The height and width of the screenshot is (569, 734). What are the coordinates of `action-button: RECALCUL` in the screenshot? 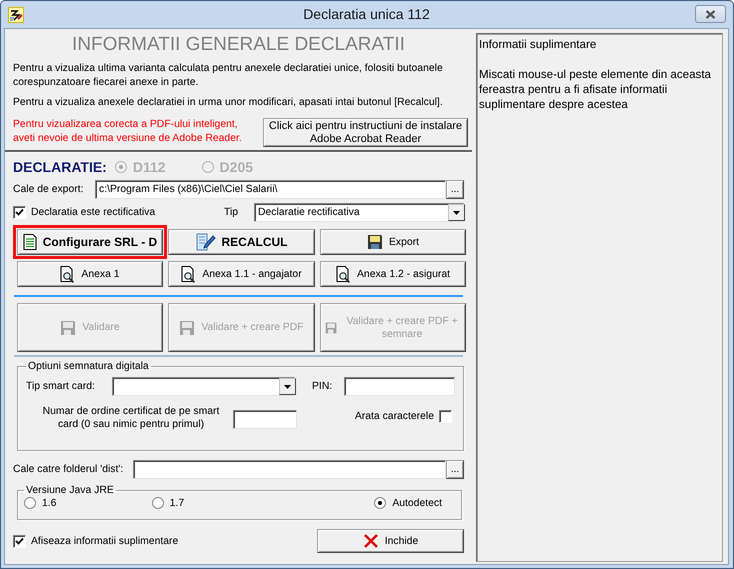 It's located at (241, 242).